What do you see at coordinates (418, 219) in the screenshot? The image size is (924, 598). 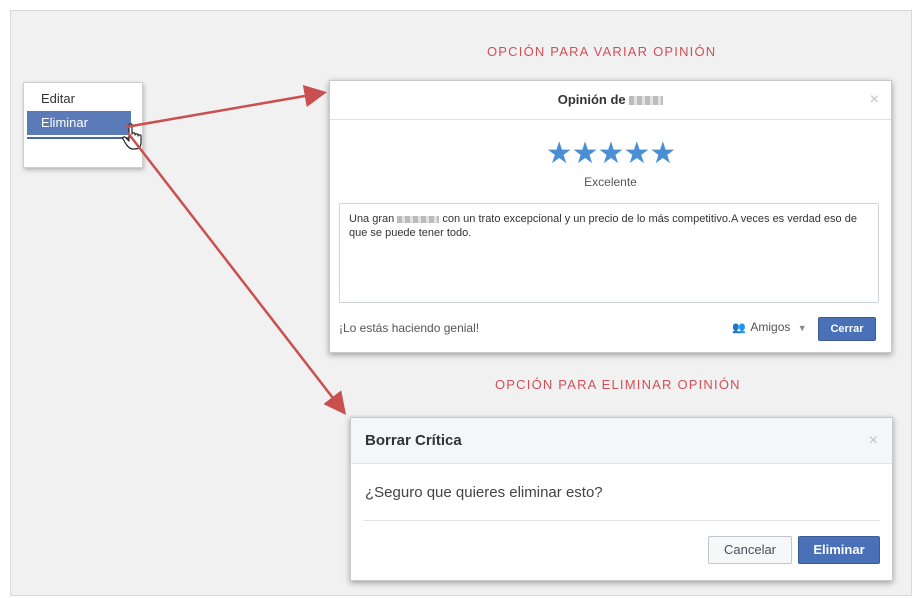 I see `redacted-word` at bounding box center [418, 219].